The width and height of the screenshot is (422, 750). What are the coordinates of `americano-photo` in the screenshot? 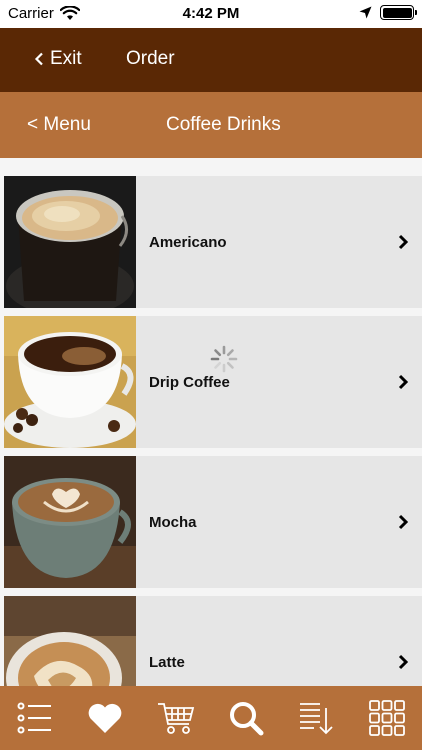 It's located at (70, 242).